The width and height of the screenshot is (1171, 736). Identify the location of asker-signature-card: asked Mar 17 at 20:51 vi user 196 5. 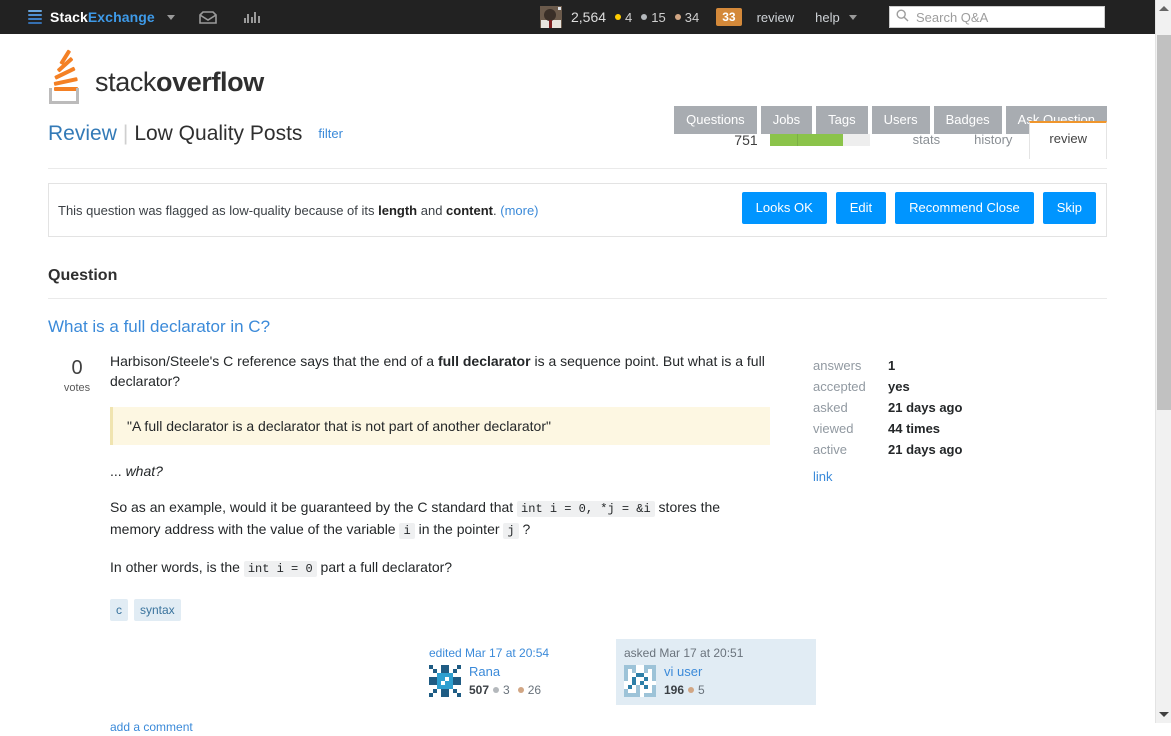
(716, 672).